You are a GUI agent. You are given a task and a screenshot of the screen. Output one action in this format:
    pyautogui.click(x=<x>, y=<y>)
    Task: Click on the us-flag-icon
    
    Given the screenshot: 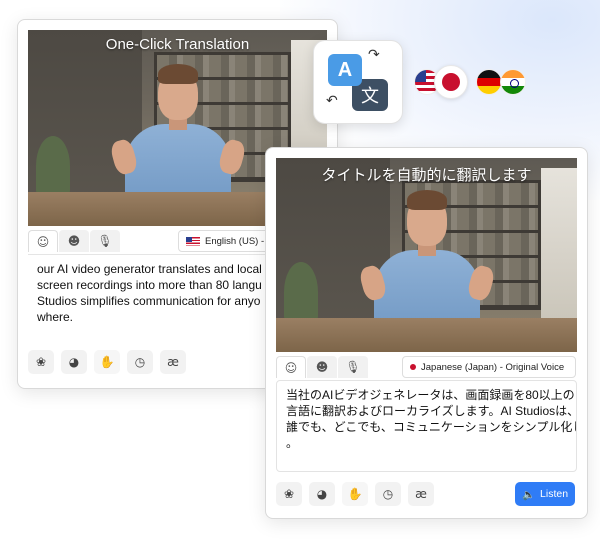 What is the action you would take?
    pyautogui.click(x=193, y=241)
    